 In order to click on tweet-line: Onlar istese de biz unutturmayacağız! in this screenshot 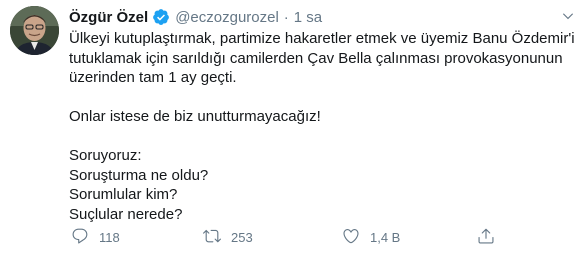, I will do `click(195, 116)`.